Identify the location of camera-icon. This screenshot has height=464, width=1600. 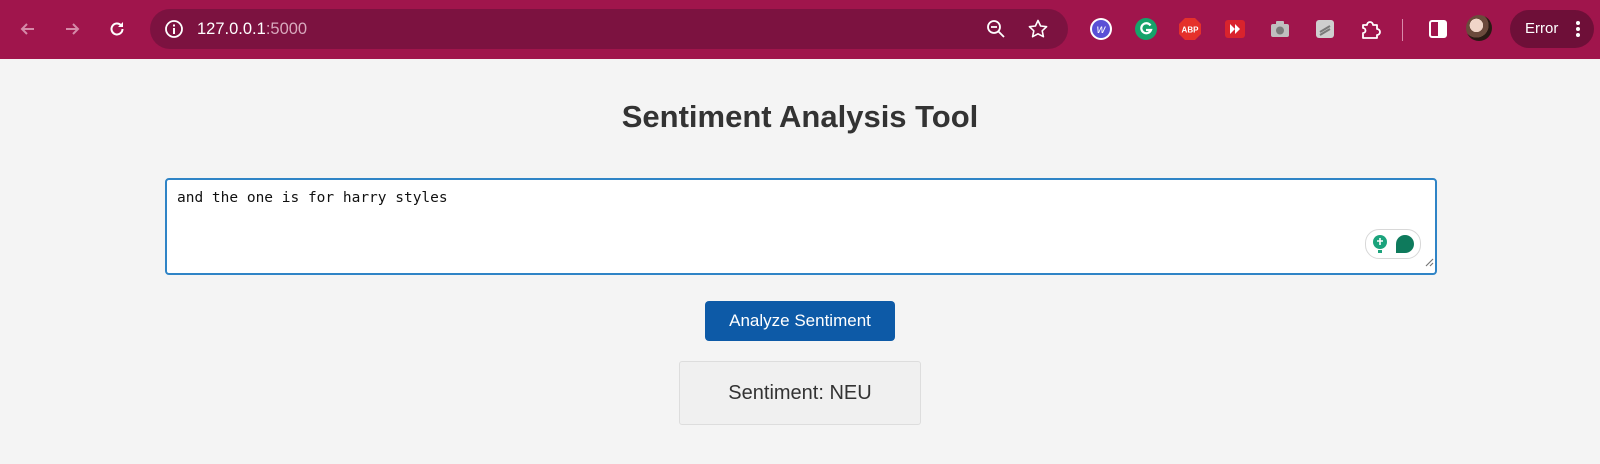
(1280, 29).